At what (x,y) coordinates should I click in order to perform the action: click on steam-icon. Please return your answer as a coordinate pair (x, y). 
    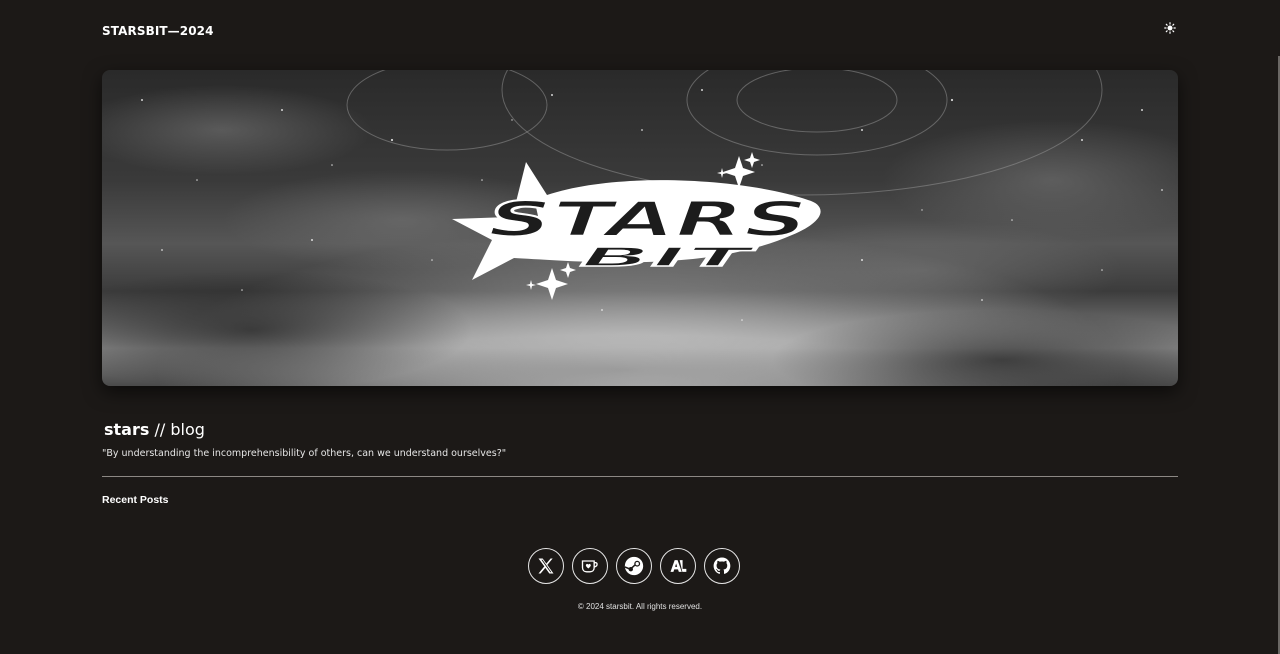
    Looking at the image, I should click on (634, 566).